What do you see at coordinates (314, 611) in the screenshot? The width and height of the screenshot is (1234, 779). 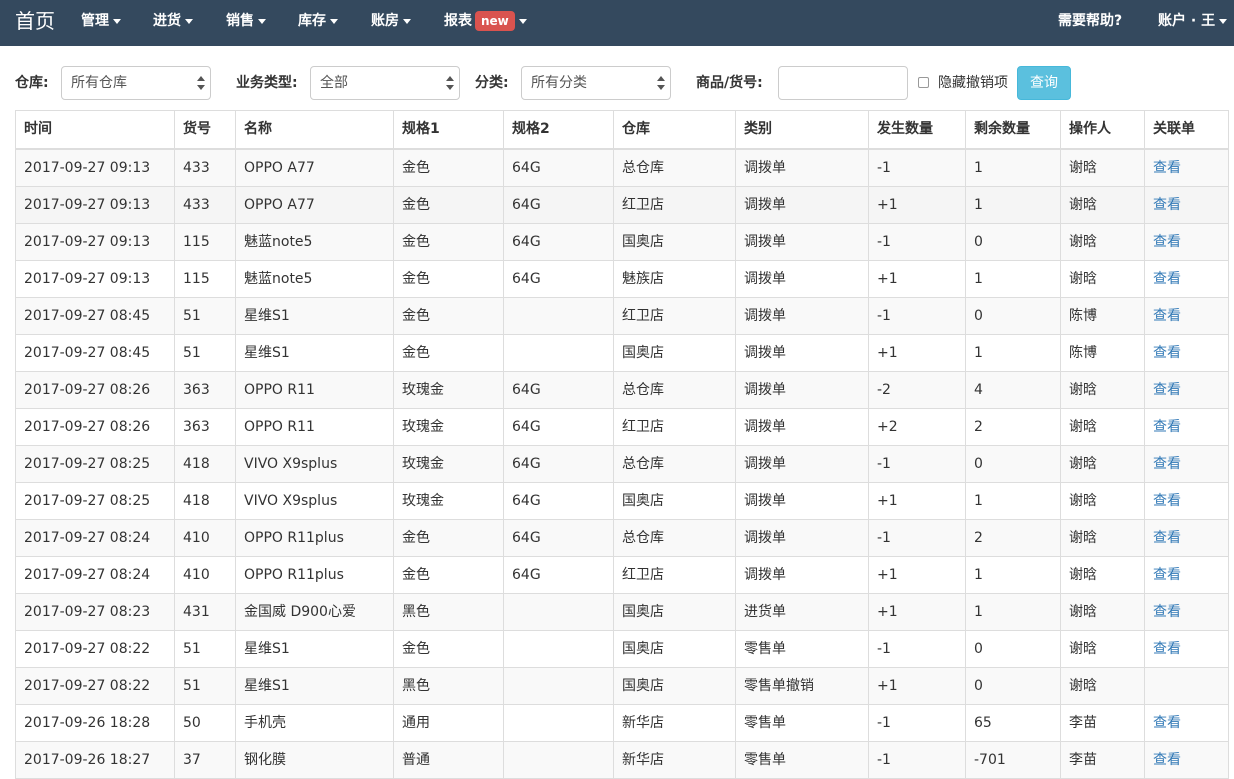 I see `cell-col-name: 金国威 D900心爱` at bounding box center [314, 611].